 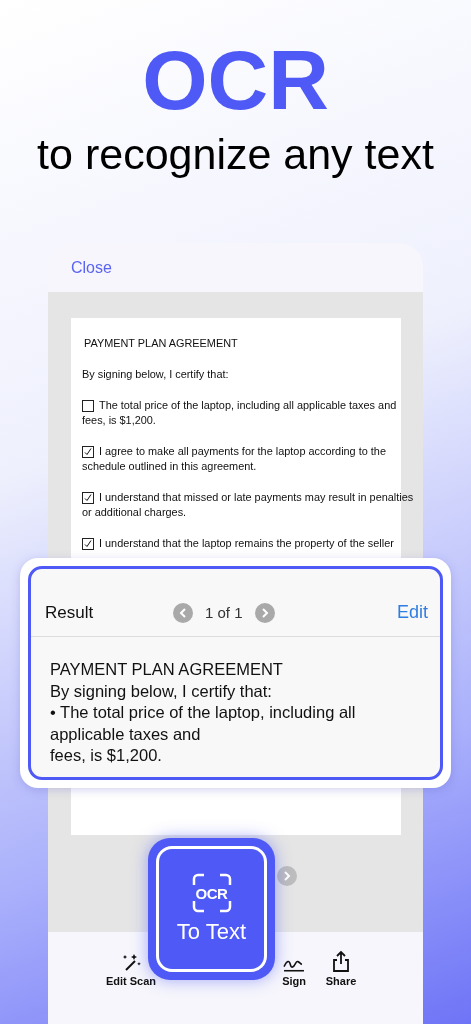 I want to click on result-text: PAYMENT PLAN AGREEMENT, so click(x=167, y=669).